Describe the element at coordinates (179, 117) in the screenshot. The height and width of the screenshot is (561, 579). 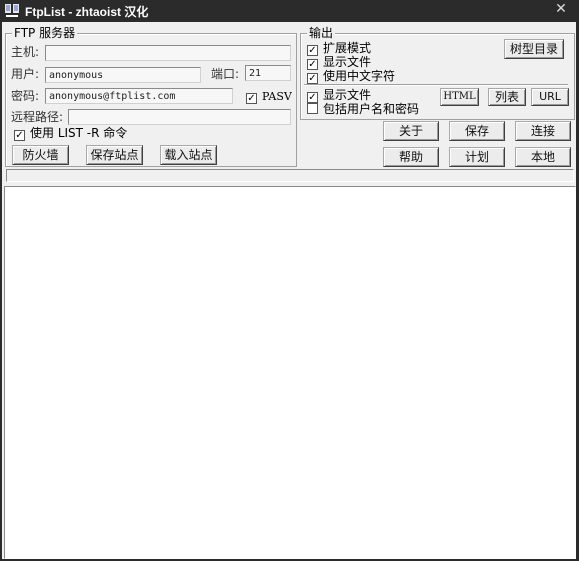
I see `remote-path-field` at that location.